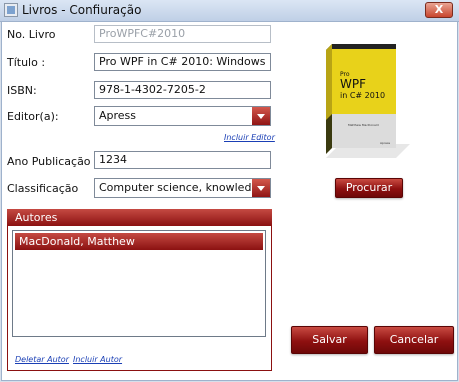 Image resolution: width=459 pixels, height=382 pixels. Describe the element at coordinates (182, 90) in the screenshot. I see `isbn-field: 978-1-4302-7205-2` at that location.